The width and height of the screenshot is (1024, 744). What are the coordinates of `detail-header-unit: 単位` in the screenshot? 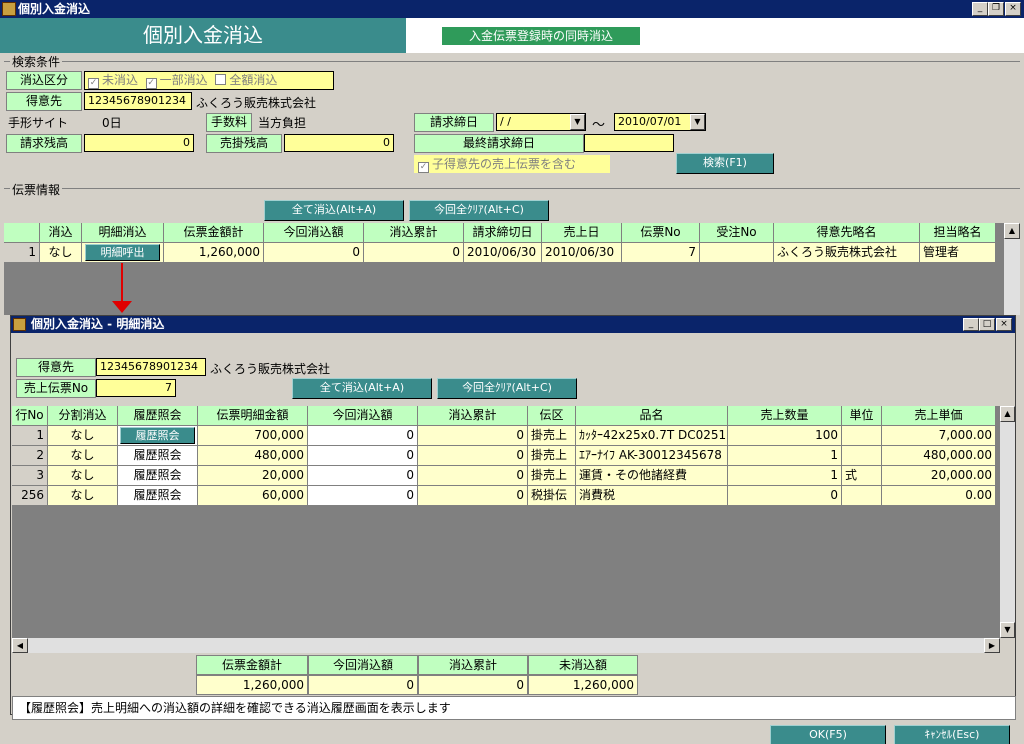 It's located at (862, 416).